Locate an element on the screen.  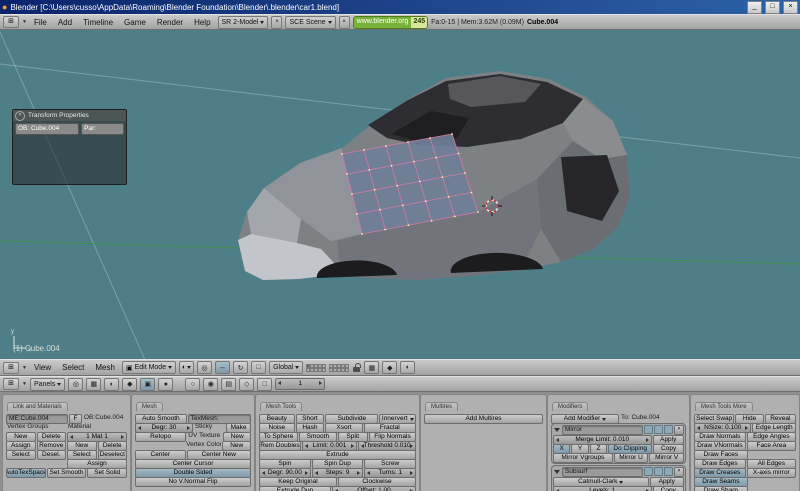
panel-tab-mesh-tools-more: Mesh Tools More is located at coordinates (724, 406).